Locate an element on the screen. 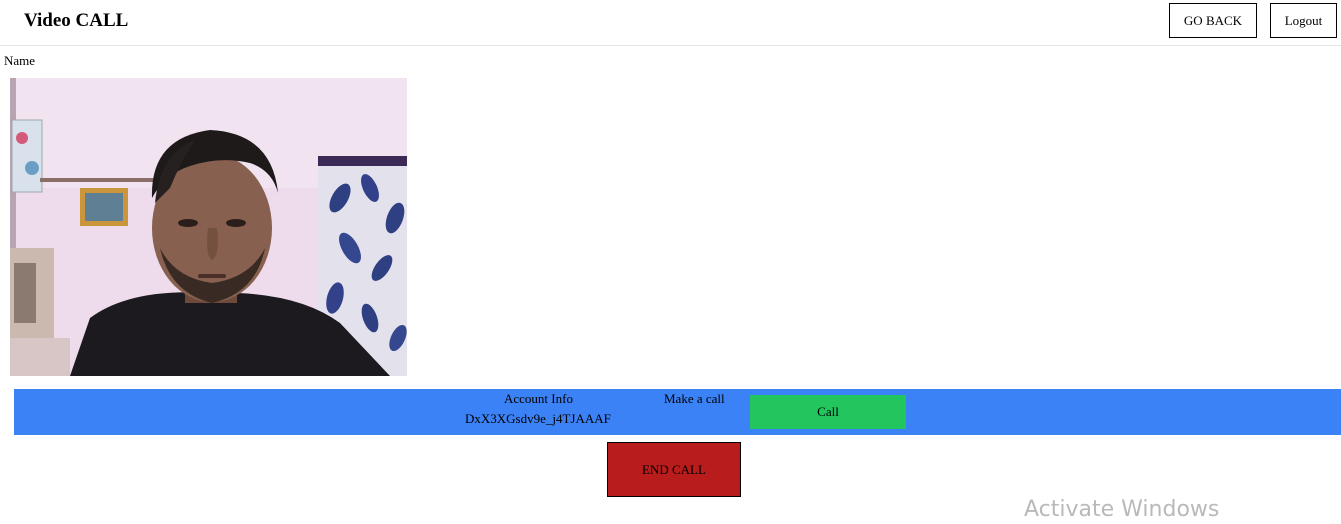 The width and height of the screenshot is (1341, 524). go-back-button: GO BACK is located at coordinates (1213, 20).